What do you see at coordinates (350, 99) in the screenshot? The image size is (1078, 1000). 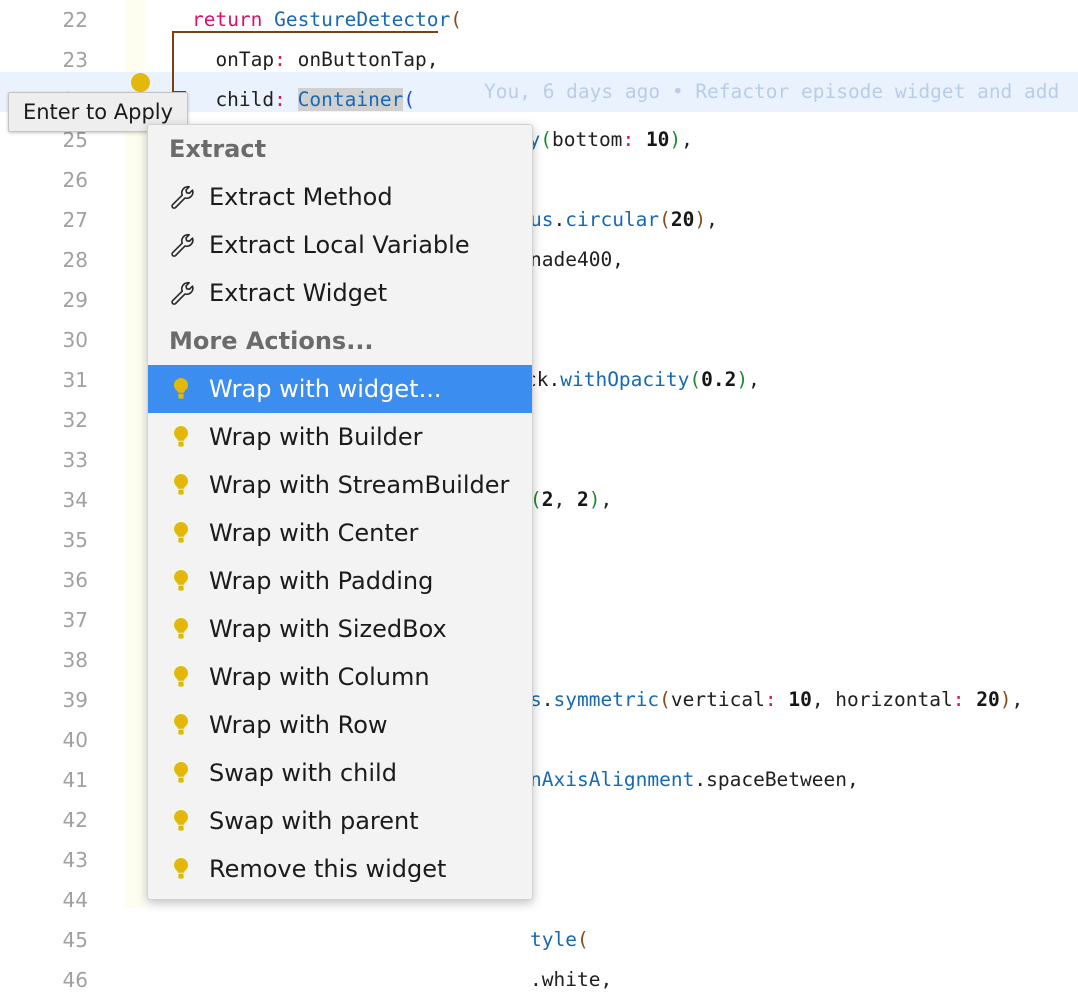 I see `code-token: Container` at bounding box center [350, 99].